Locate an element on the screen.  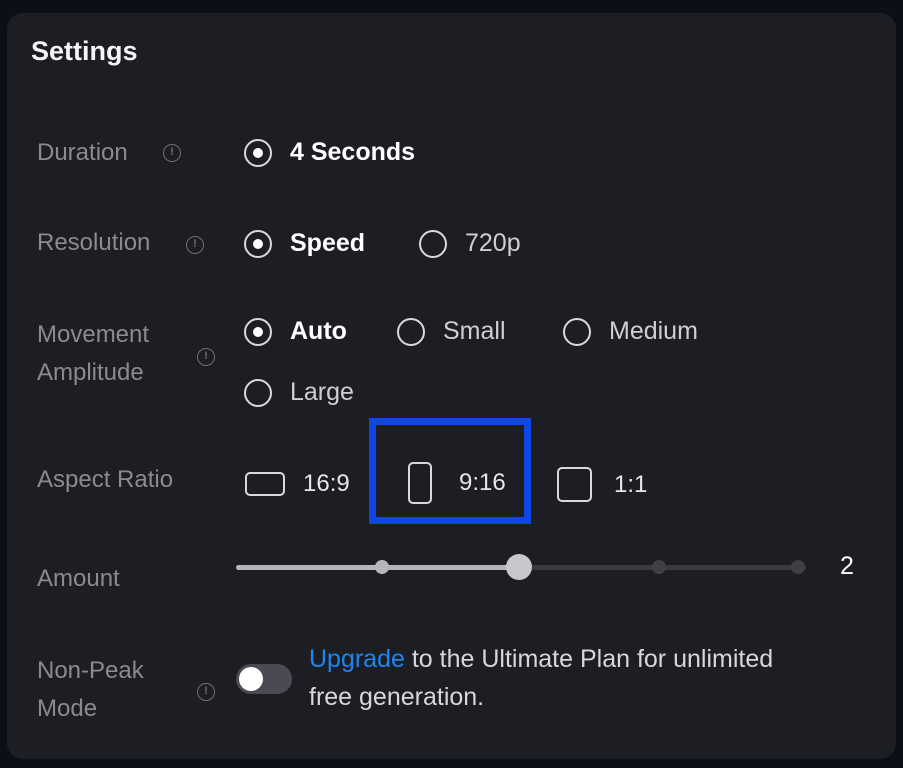
duration-label: Duration is located at coordinates (82, 152).